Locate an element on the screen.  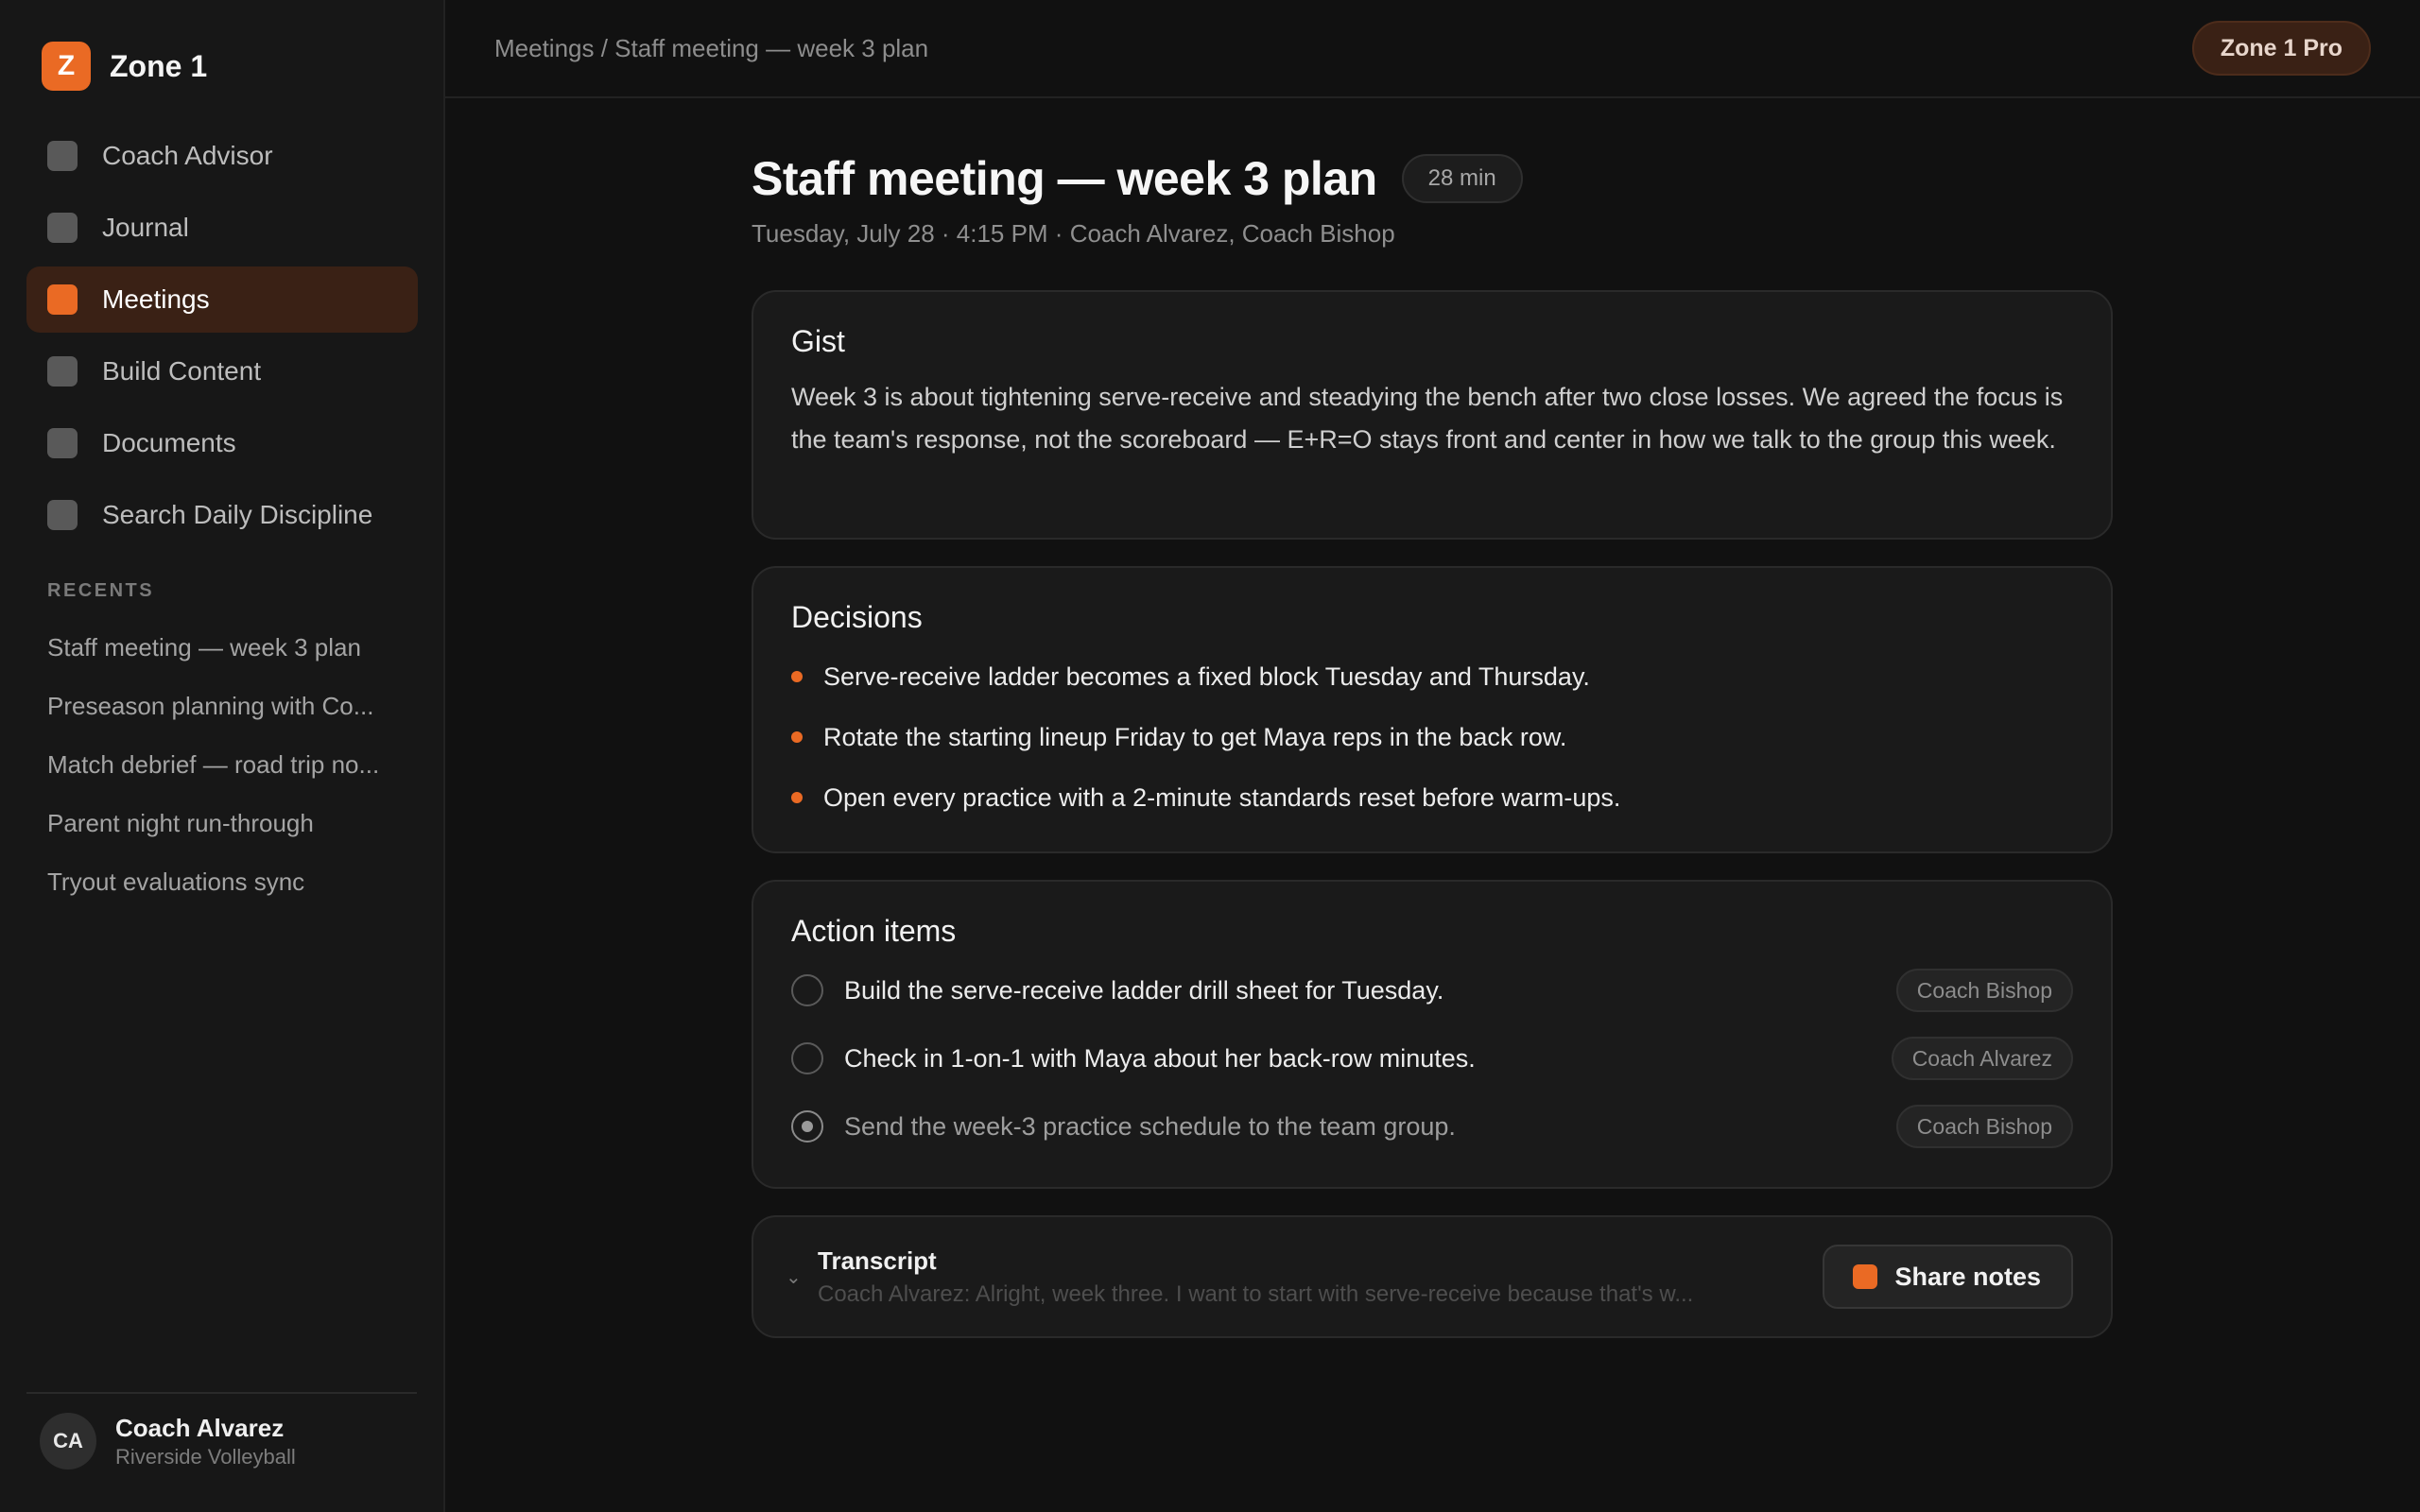
page-title: Staff meeting — week 3 plan is located at coordinates (1064, 178).